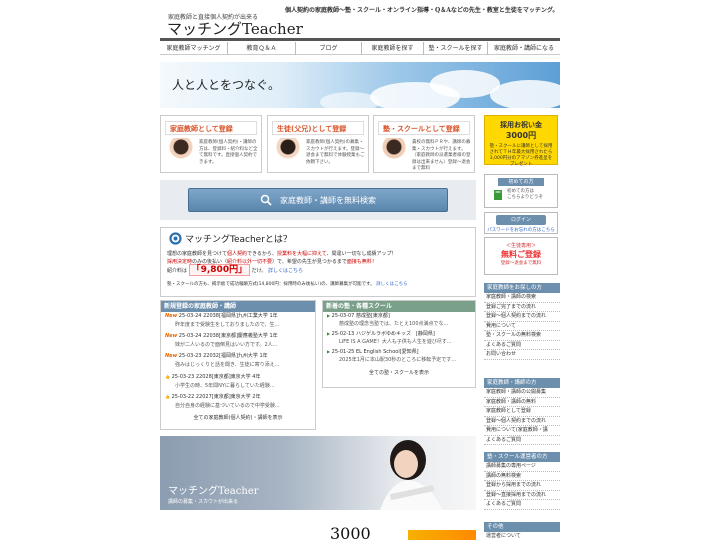 This screenshot has width=720, height=540. Describe the element at coordinates (522, 495) in the screenshot. I see `side-link: 登録〜直接採用までの流れ` at that location.